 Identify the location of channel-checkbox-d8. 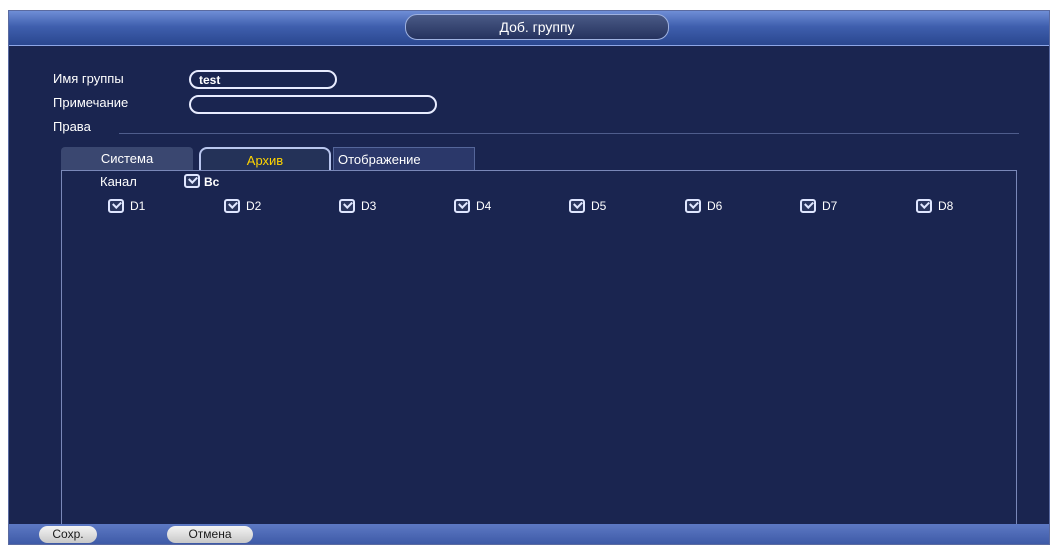
(924, 206).